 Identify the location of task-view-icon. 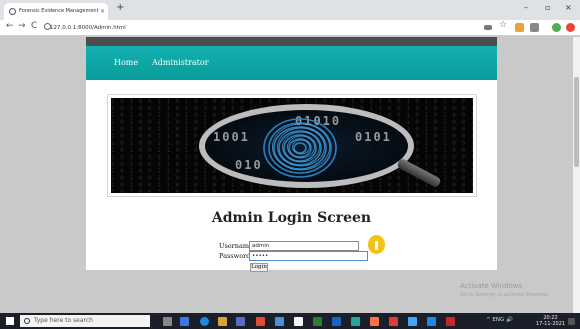
(167, 321).